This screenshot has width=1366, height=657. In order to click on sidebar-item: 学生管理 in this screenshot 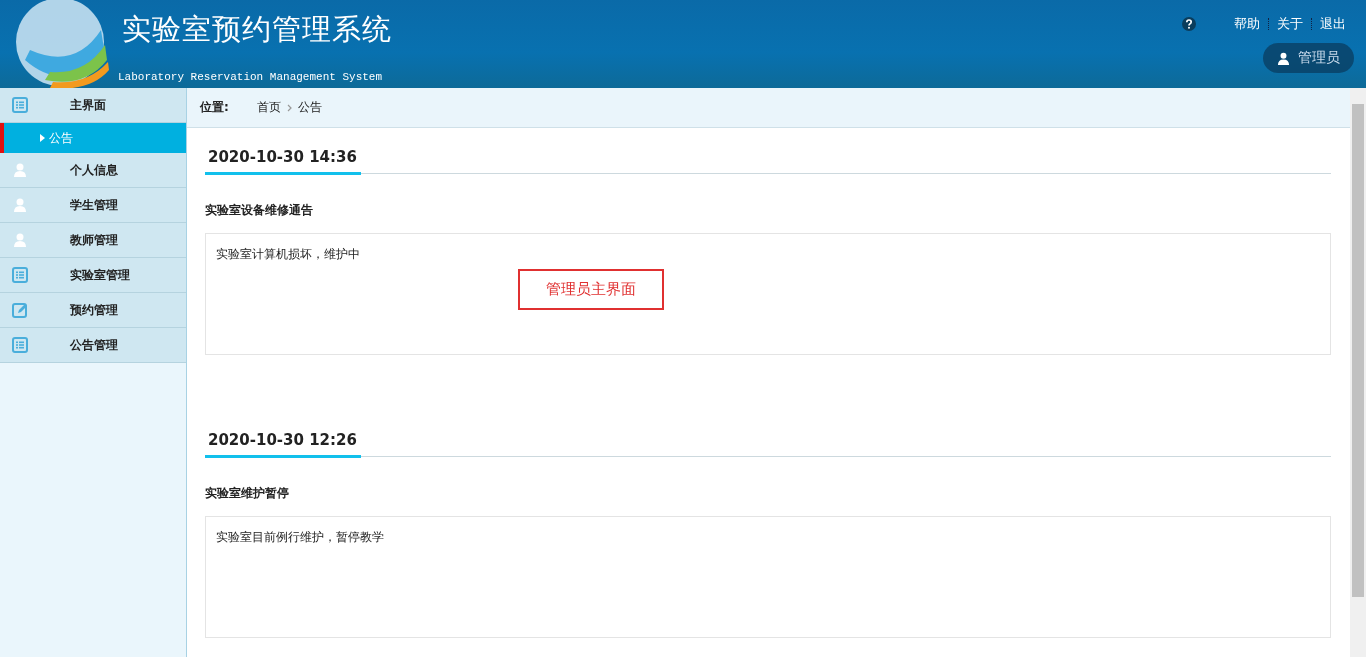, I will do `click(93, 205)`.